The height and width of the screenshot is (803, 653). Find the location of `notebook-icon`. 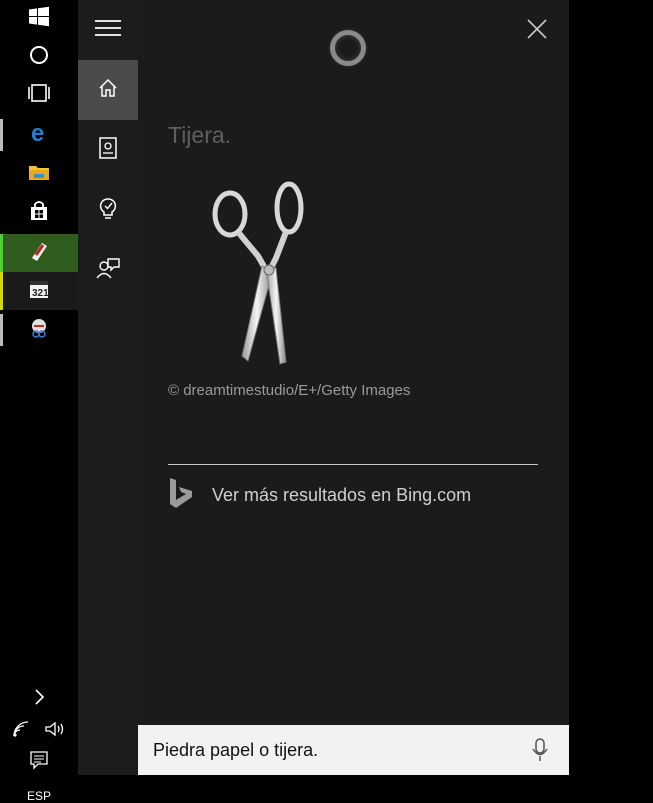

notebook-icon is located at coordinates (108, 150).